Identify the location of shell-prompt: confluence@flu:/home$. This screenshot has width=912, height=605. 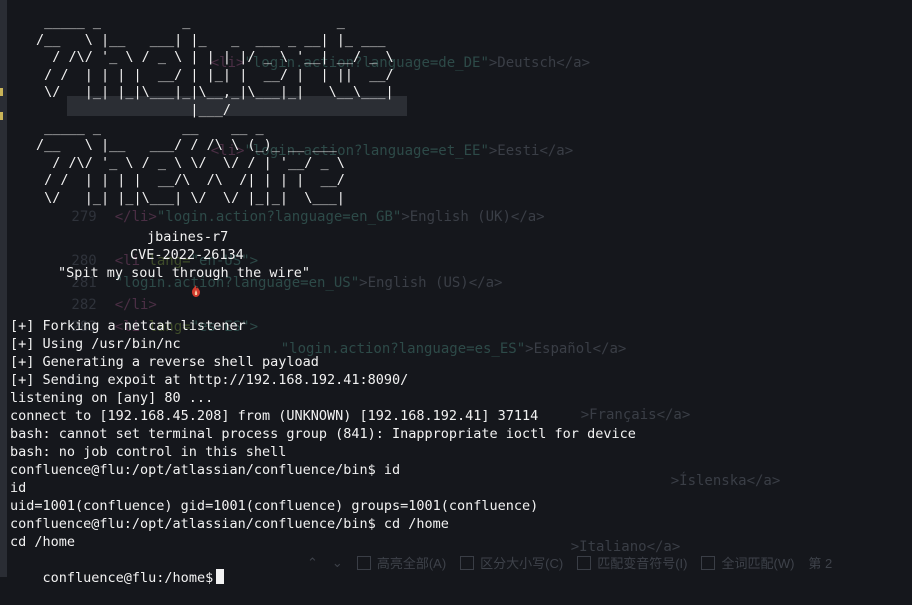
(128, 578).